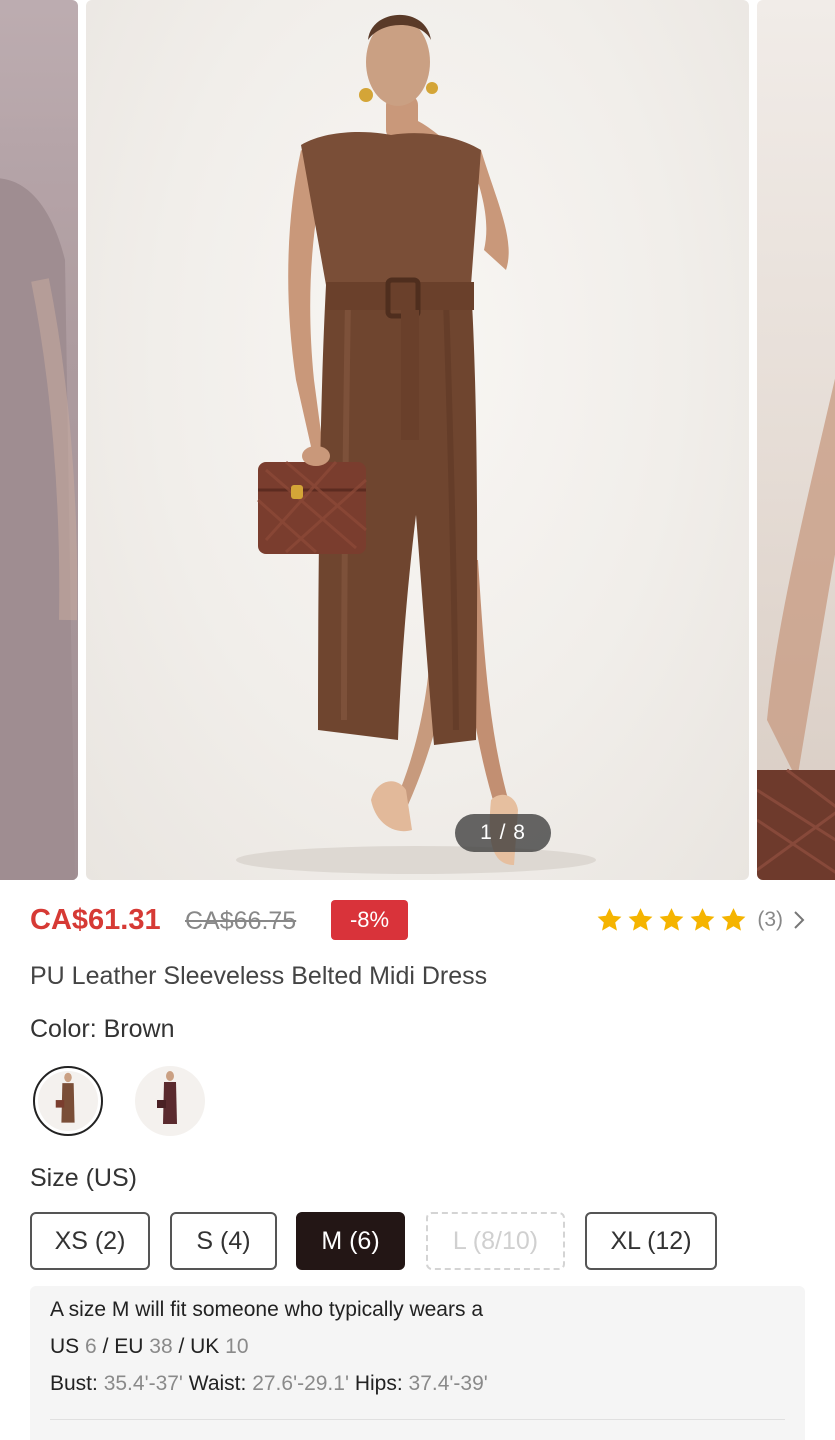 The image size is (835, 1440). I want to click on rating-summary: (3), so click(700, 920).